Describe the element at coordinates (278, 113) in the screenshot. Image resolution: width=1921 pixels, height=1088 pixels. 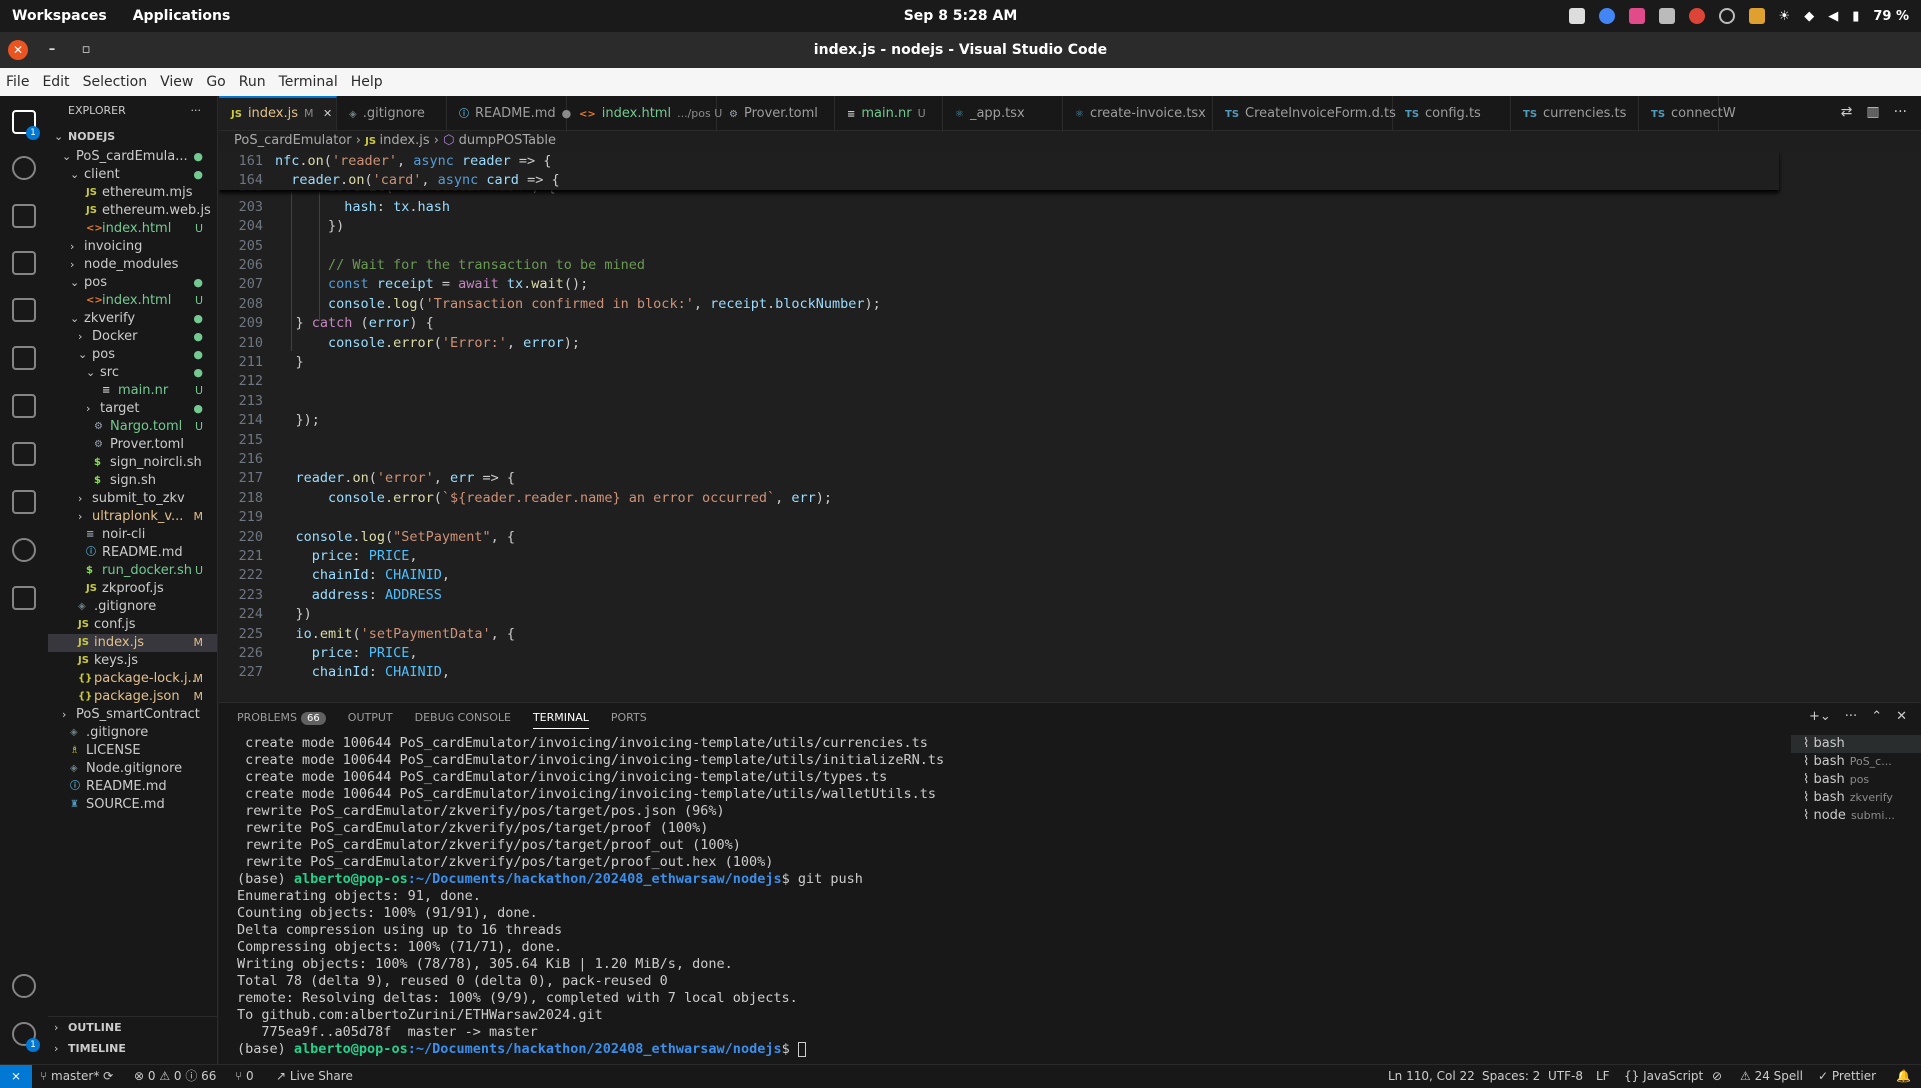
I see `editor-tab: JS index.js M ✕` at that location.